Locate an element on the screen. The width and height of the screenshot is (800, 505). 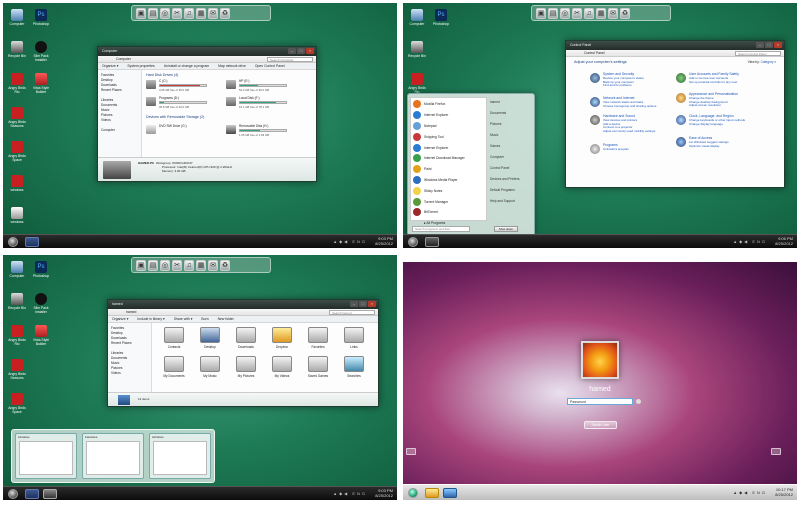
place-item: Music is located at coordinates (510, 135).